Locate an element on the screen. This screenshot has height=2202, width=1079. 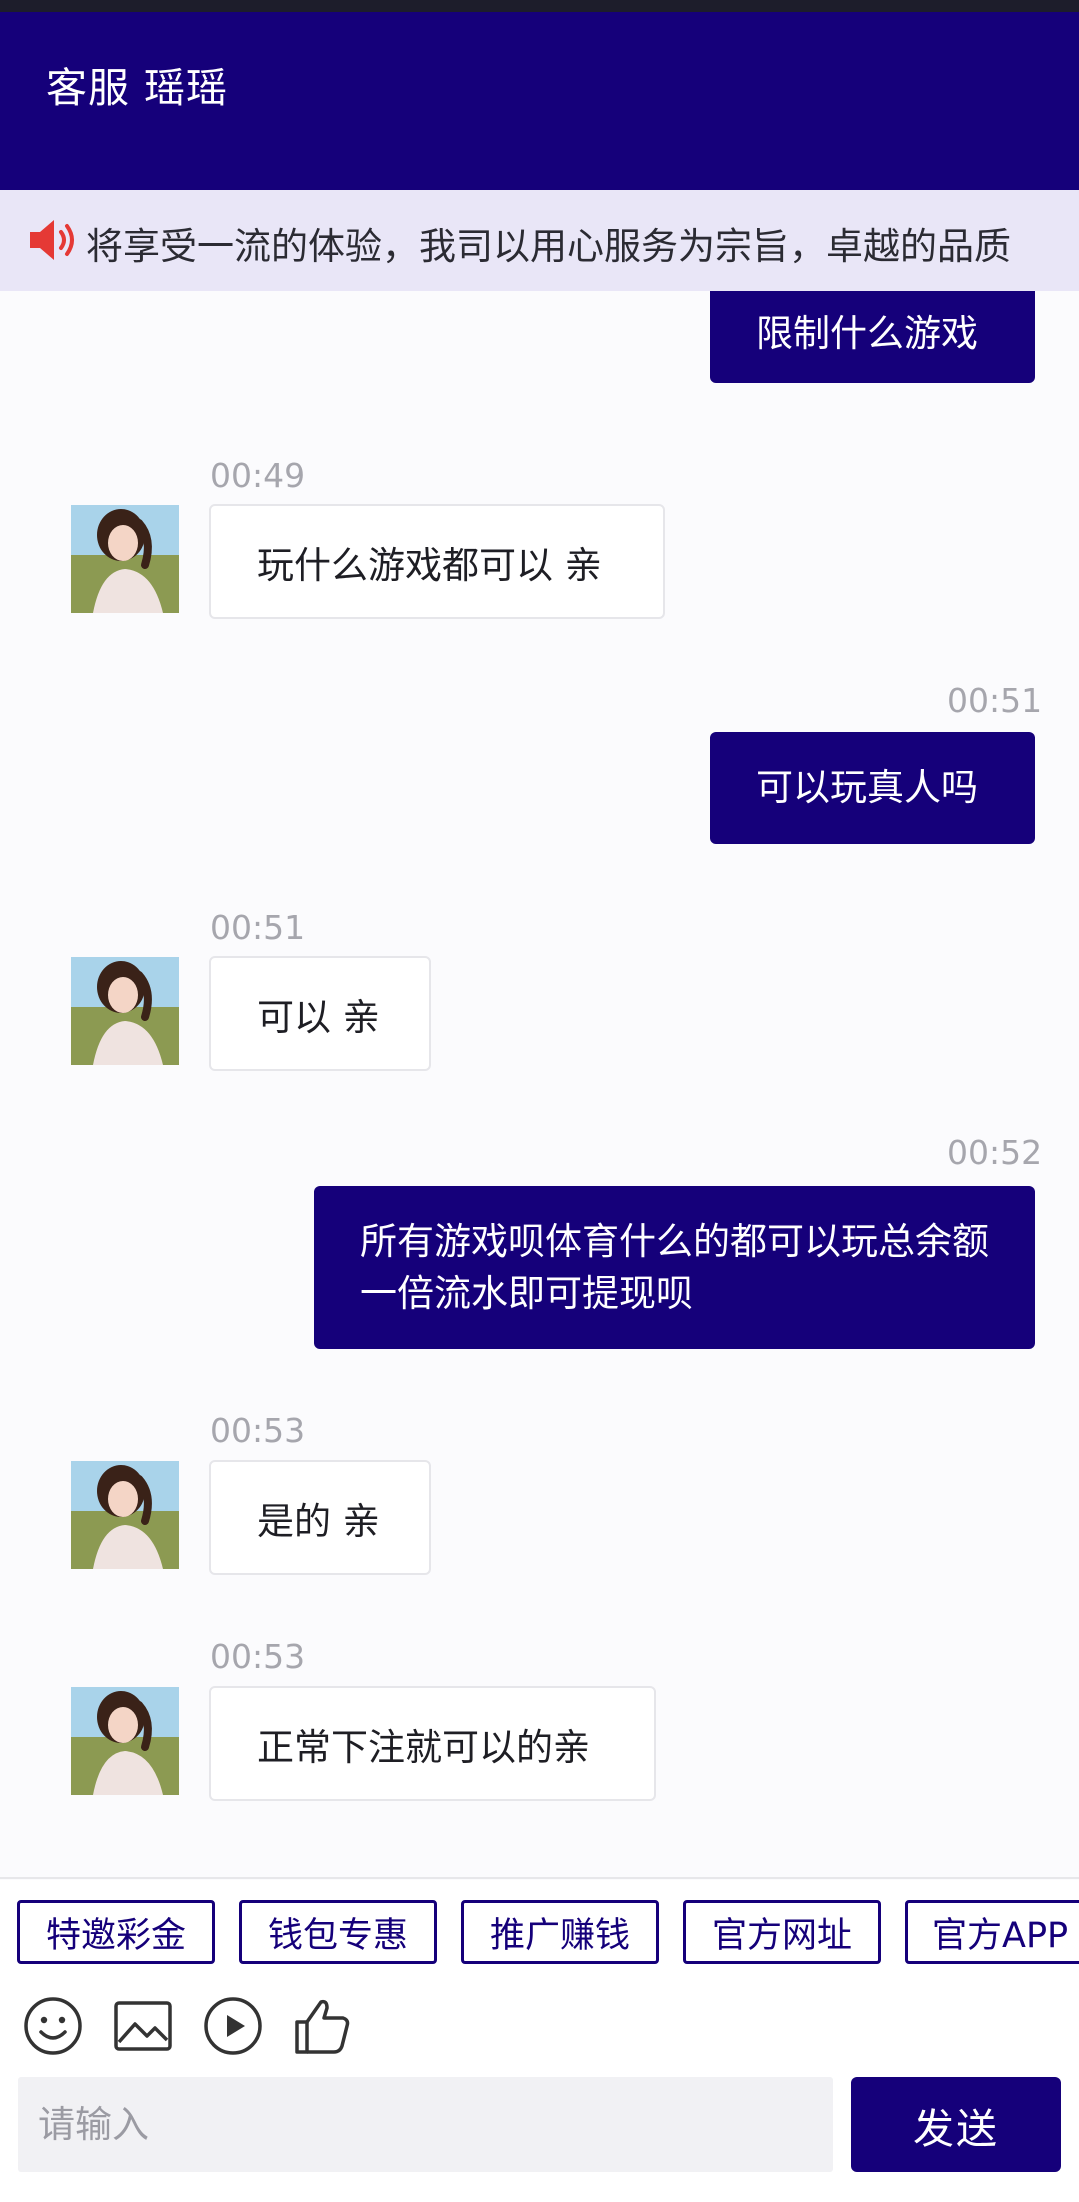
incoming-message: 是的 亲 is located at coordinates (320, 1517).